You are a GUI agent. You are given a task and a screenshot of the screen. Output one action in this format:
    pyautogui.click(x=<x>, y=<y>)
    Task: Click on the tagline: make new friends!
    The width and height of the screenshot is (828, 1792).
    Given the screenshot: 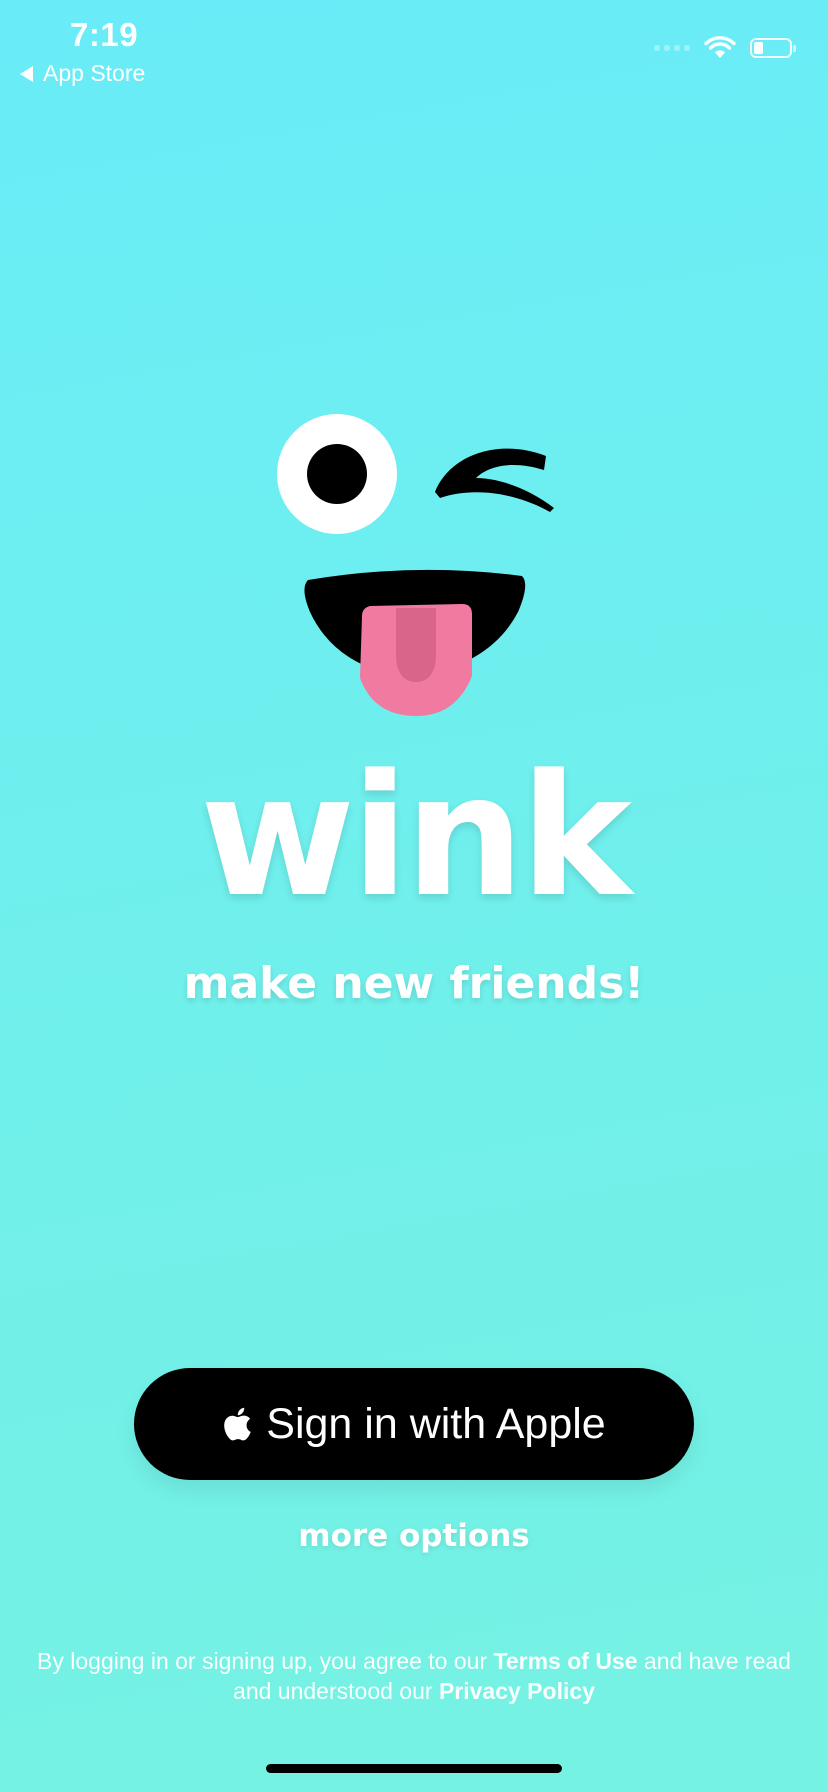 What is the action you would take?
    pyautogui.click(x=414, y=983)
    